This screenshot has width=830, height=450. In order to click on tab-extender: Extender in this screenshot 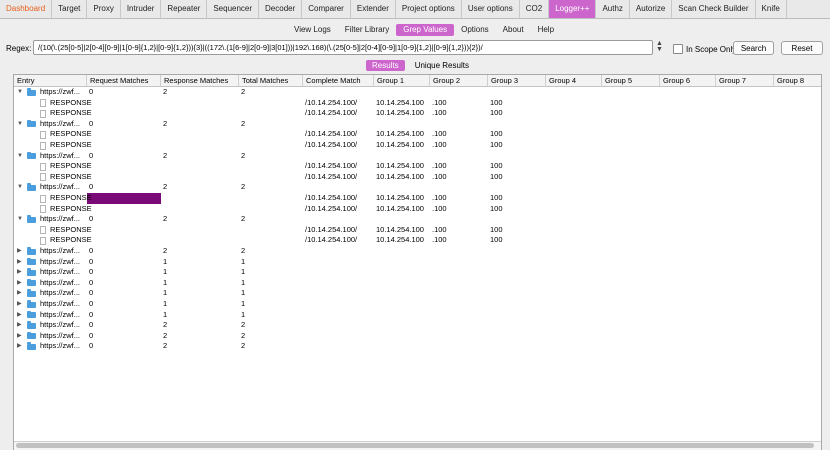, I will do `click(373, 9)`.